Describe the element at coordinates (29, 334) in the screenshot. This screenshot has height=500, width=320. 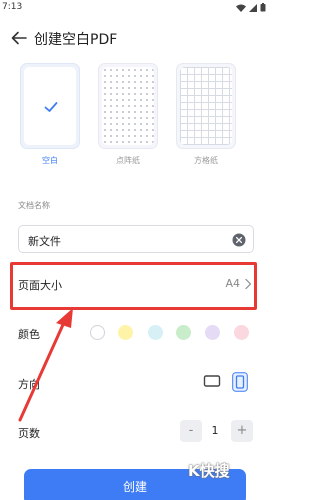
I see `color-label: 颜色` at that location.